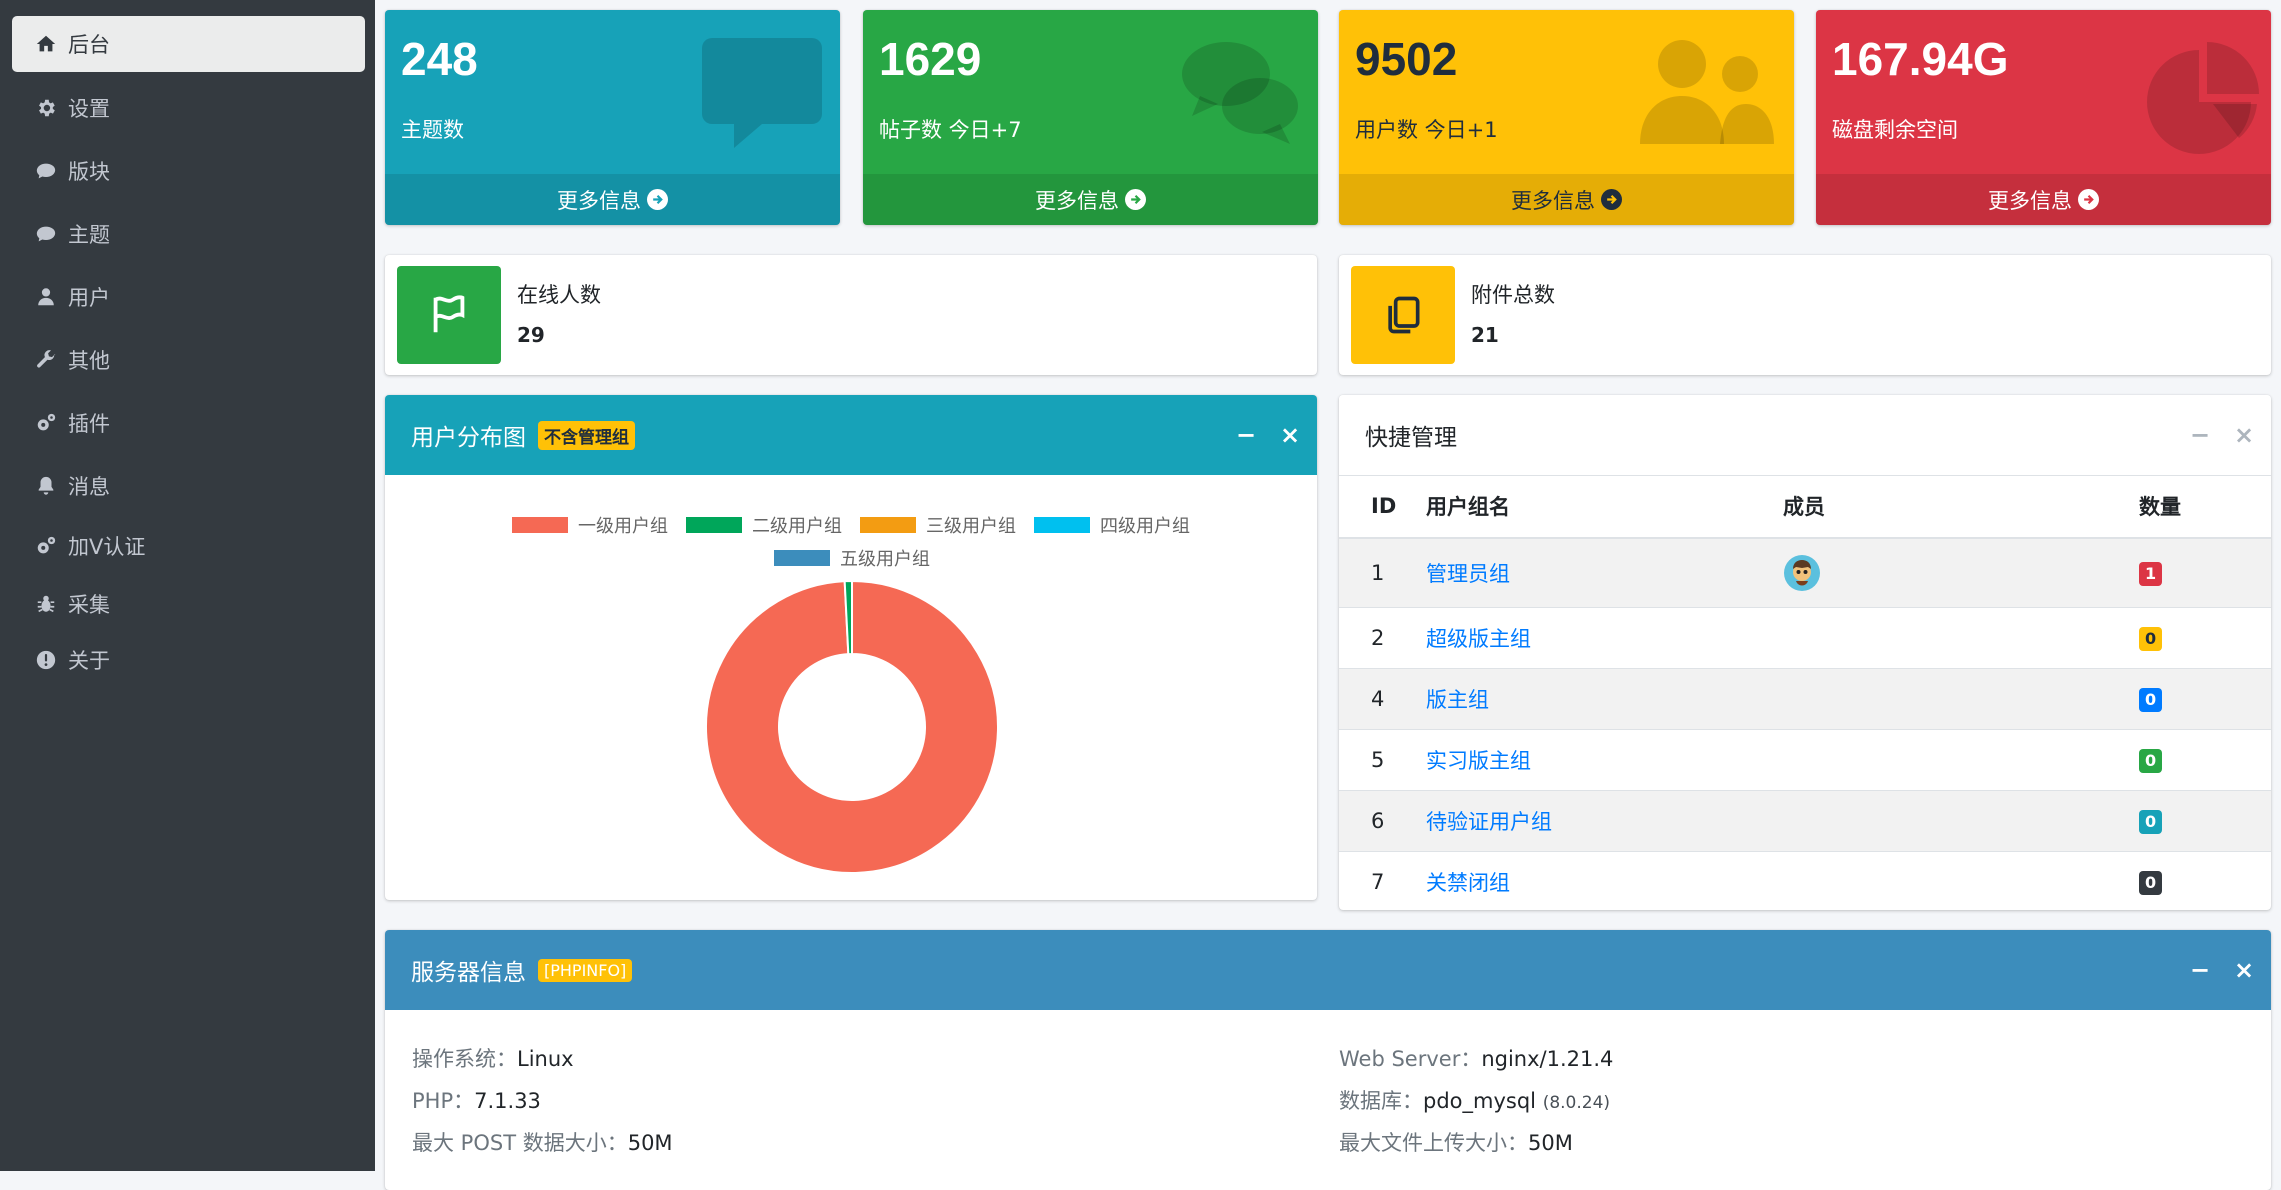 Image resolution: width=2281 pixels, height=1190 pixels. Describe the element at coordinates (1457, 700) in the screenshot. I see `group-name-link: 版主组` at that location.